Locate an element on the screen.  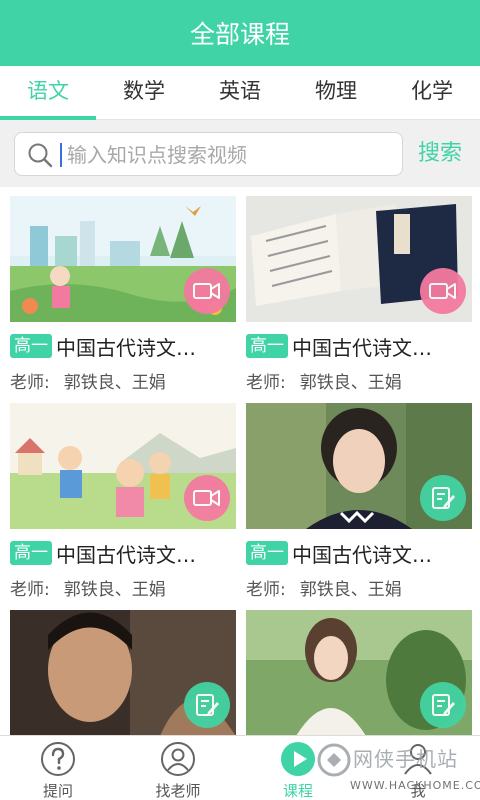
page-title: 全部课程 is located at coordinates (239, 34).